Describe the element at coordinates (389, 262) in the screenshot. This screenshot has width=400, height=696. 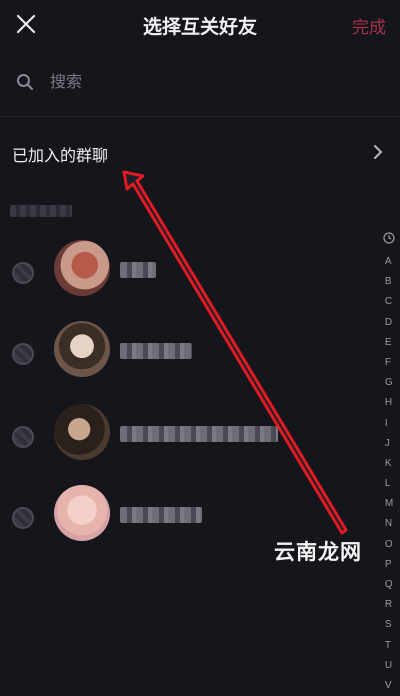
I see `index-letter-a: A` at that location.